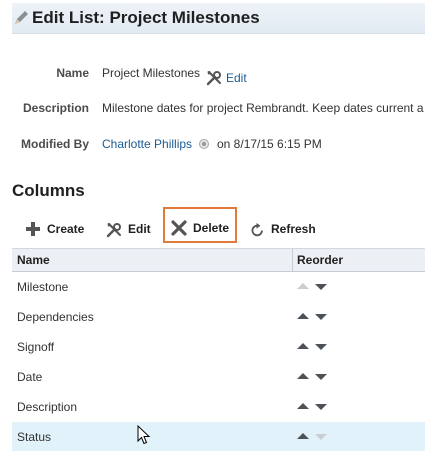 The image size is (425, 454). Describe the element at coordinates (47, 407) in the screenshot. I see `row-name-cell: Description` at that location.